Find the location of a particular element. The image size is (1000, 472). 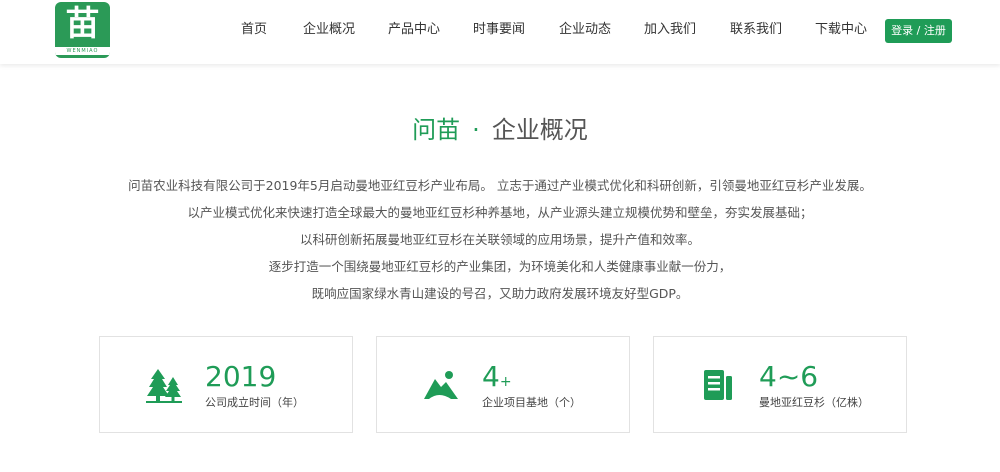

nav-item-news: 时事要闻 is located at coordinates (499, 30).